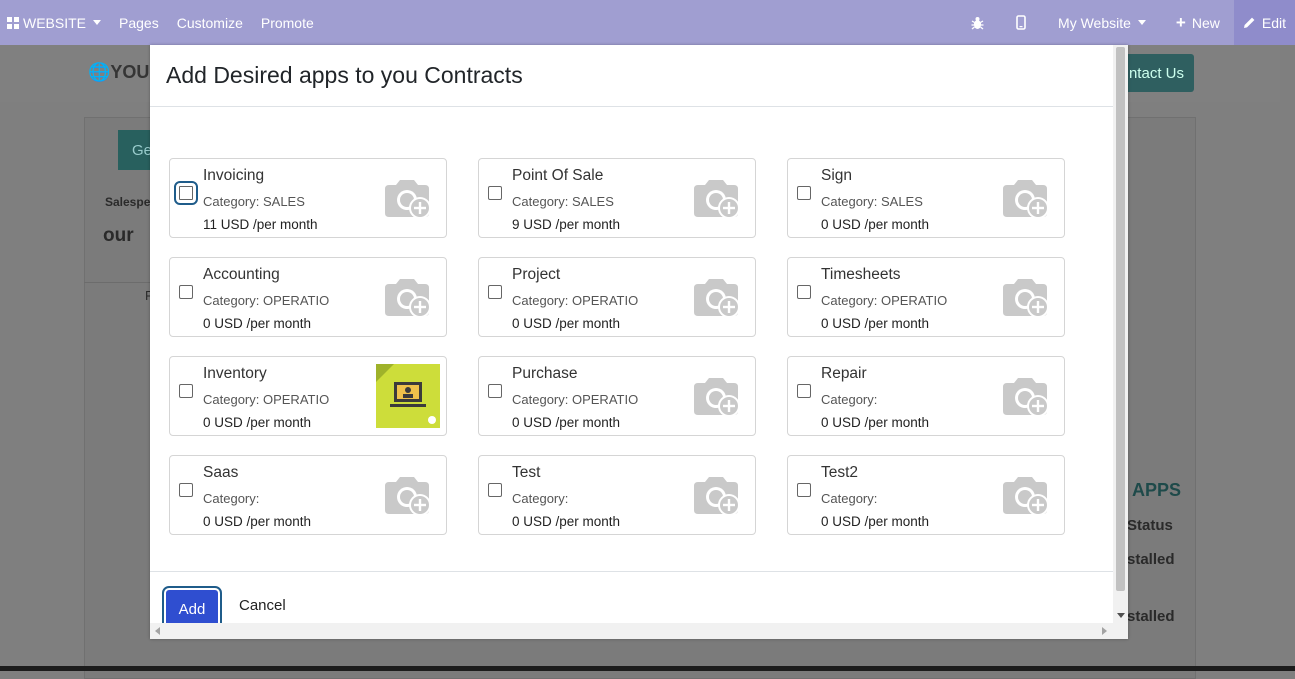 The height and width of the screenshot is (679, 1295). I want to click on debug-button, so click(977, 22).